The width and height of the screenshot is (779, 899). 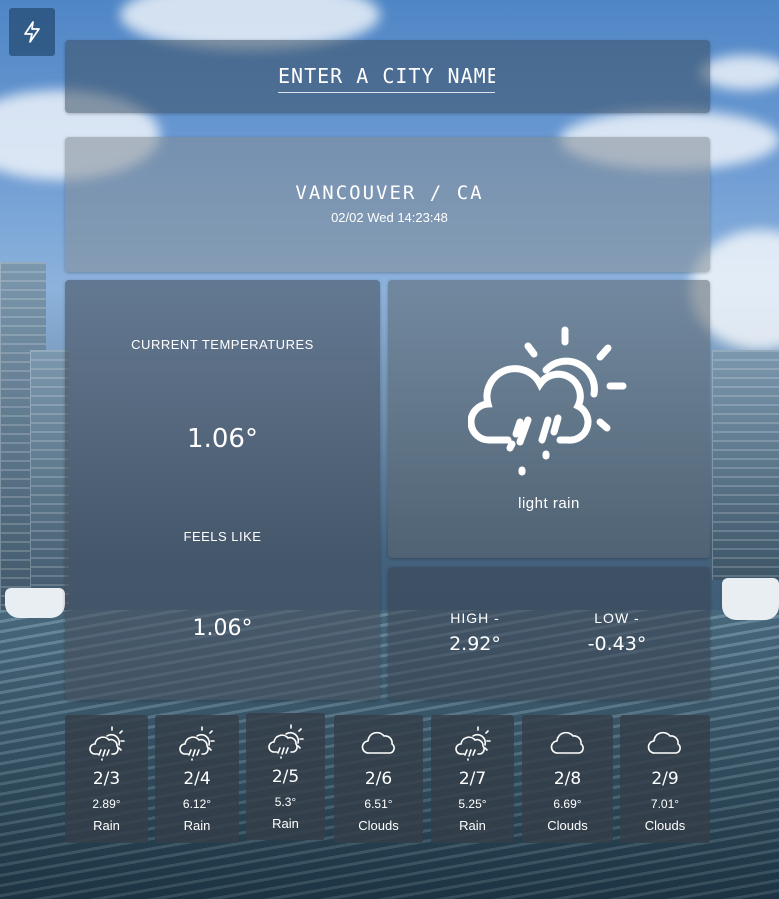 I want to click on forecast-card: 2/6 6.51° Clouds, so click(x=378, y=779).